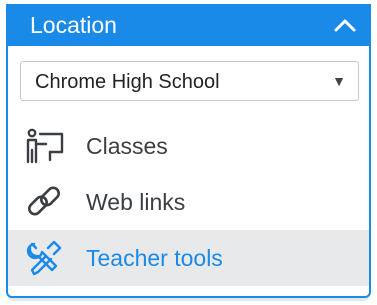  What do you see at coordinates (127, 82) in the screenshot?
I see `school-select-value: Chrome High School` at bounding box center [127, 82].